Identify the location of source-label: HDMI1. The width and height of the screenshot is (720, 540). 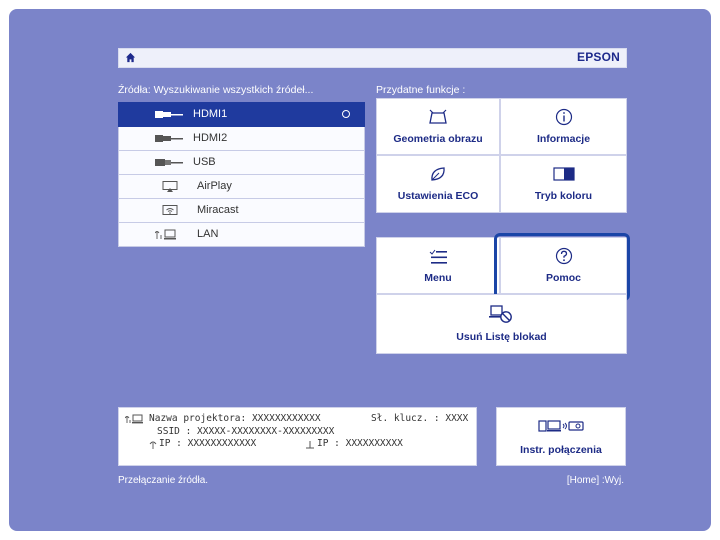
(210, 114).